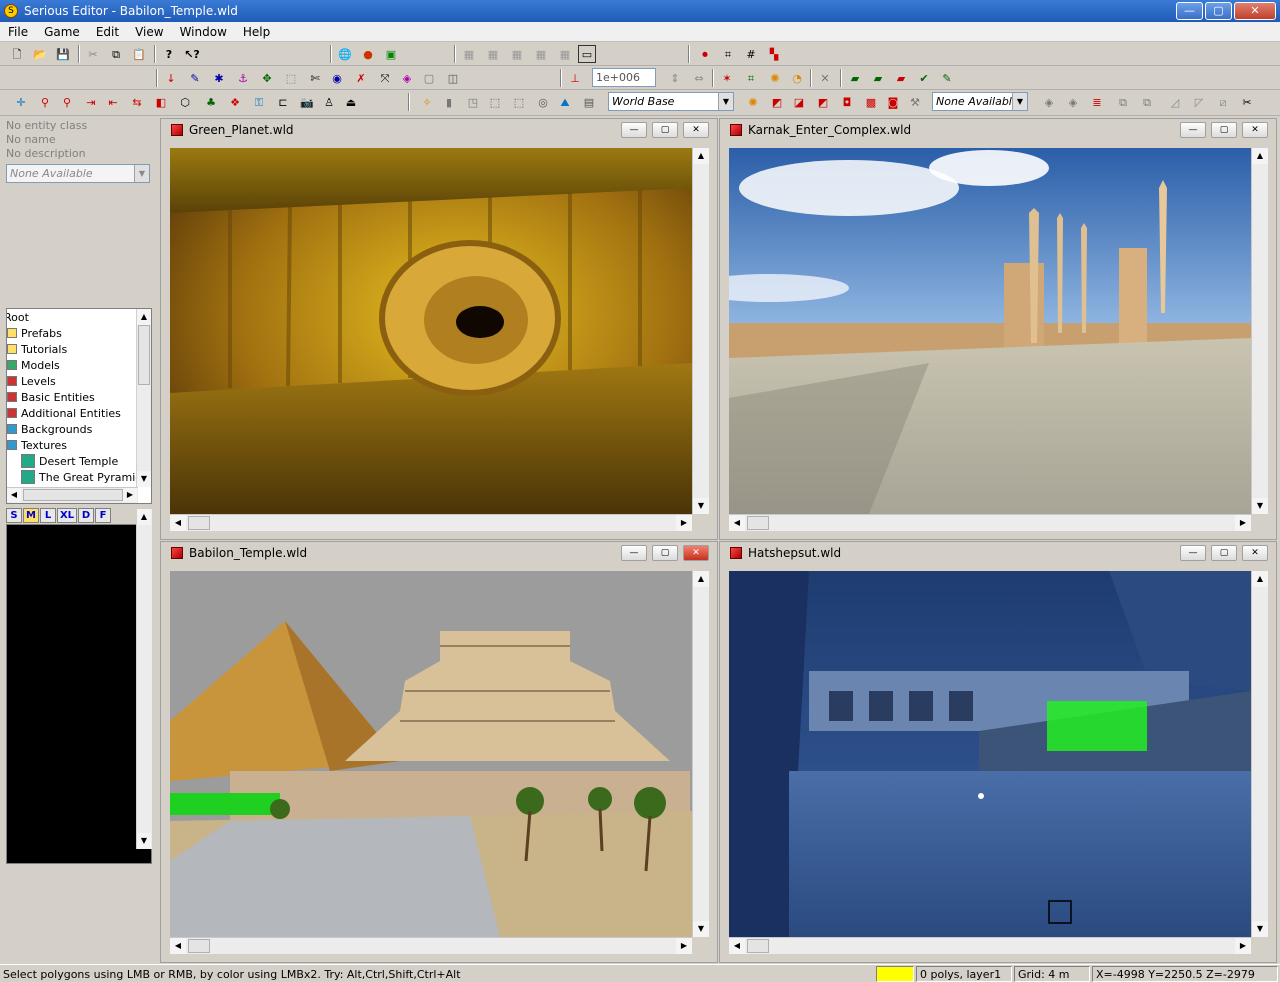 Image resolution: width=1280 pixels, height=982 pixels. What do you see at coordinates (998, 553) in the screenshot?
I see `view-caption: Hatshepsut.wld — ▢ ✕` at bounding box center [998, 553].